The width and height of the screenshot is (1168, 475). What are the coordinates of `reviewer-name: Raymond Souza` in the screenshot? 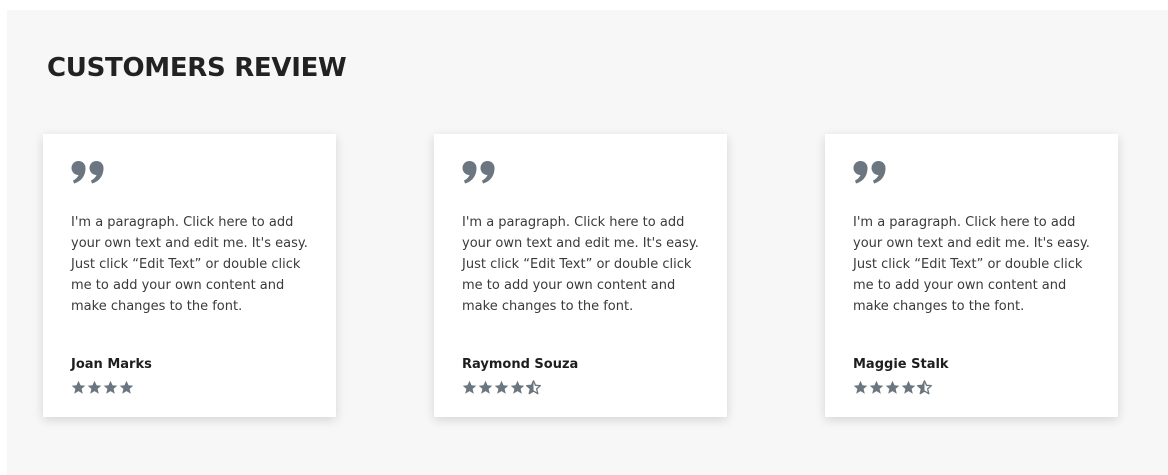 It's located at (520, 364).